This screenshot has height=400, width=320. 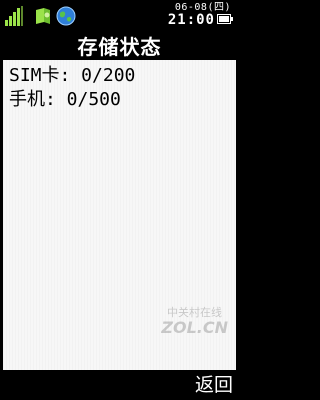 What do you see at coordinates (214, 385) in the screenshot?
I see `back-button: 返回` at bounding box center [214, 385].